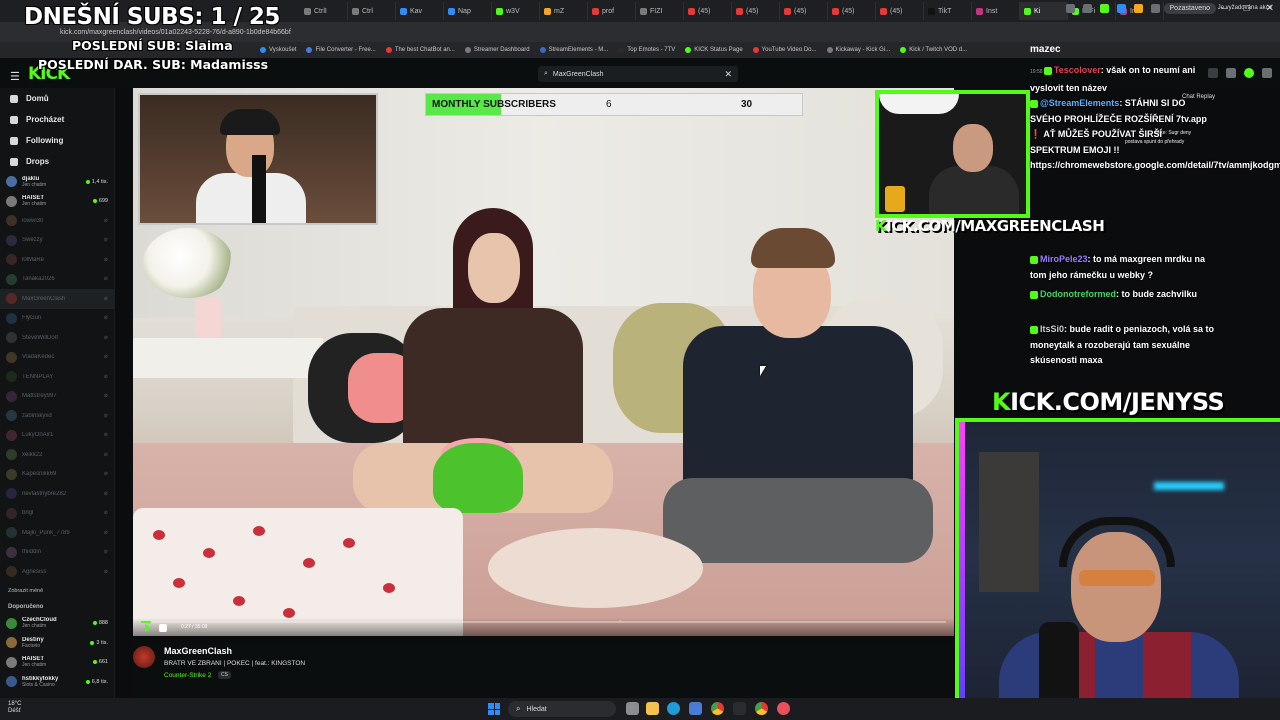  Describe the element at coordinates (57, 260) in the screenshot. I see `sidebar-channel: l0lMaRe ⊘` at that location.